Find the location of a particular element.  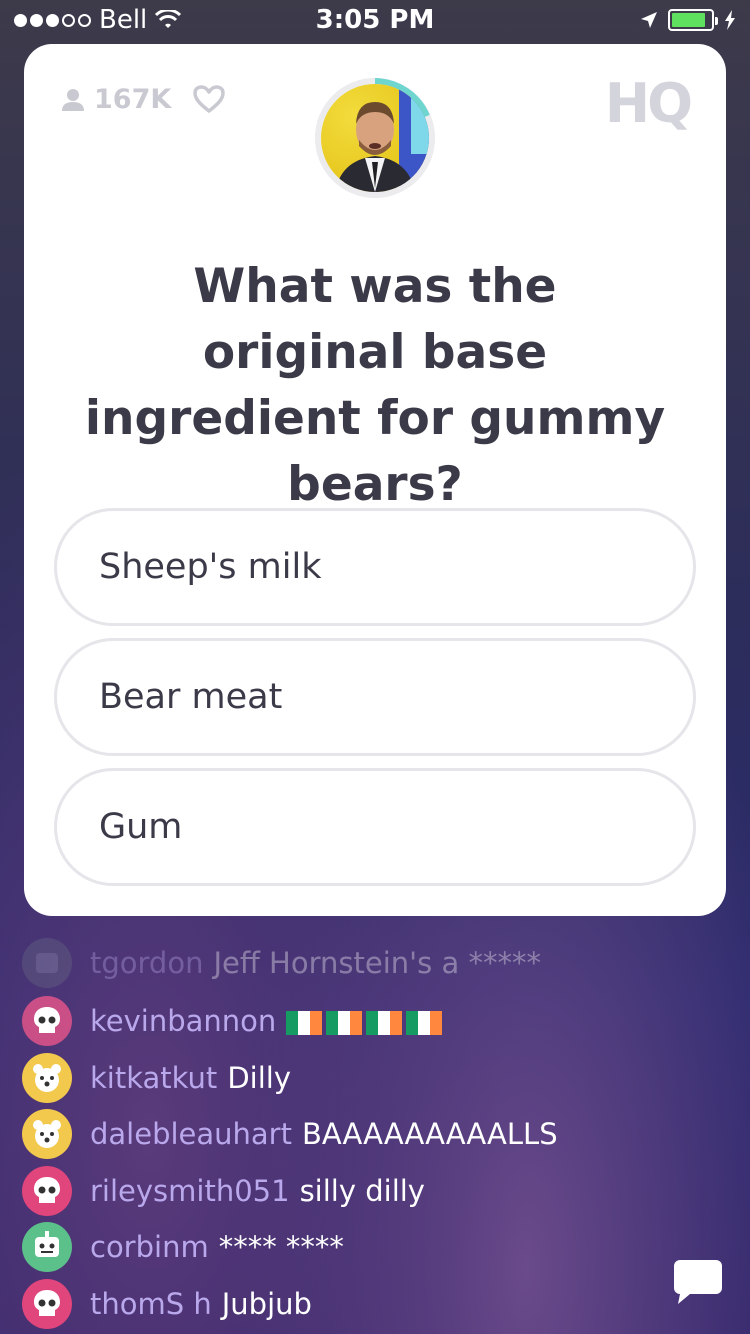

chat-text: silly dilly is located at coordinates (362, 1191).